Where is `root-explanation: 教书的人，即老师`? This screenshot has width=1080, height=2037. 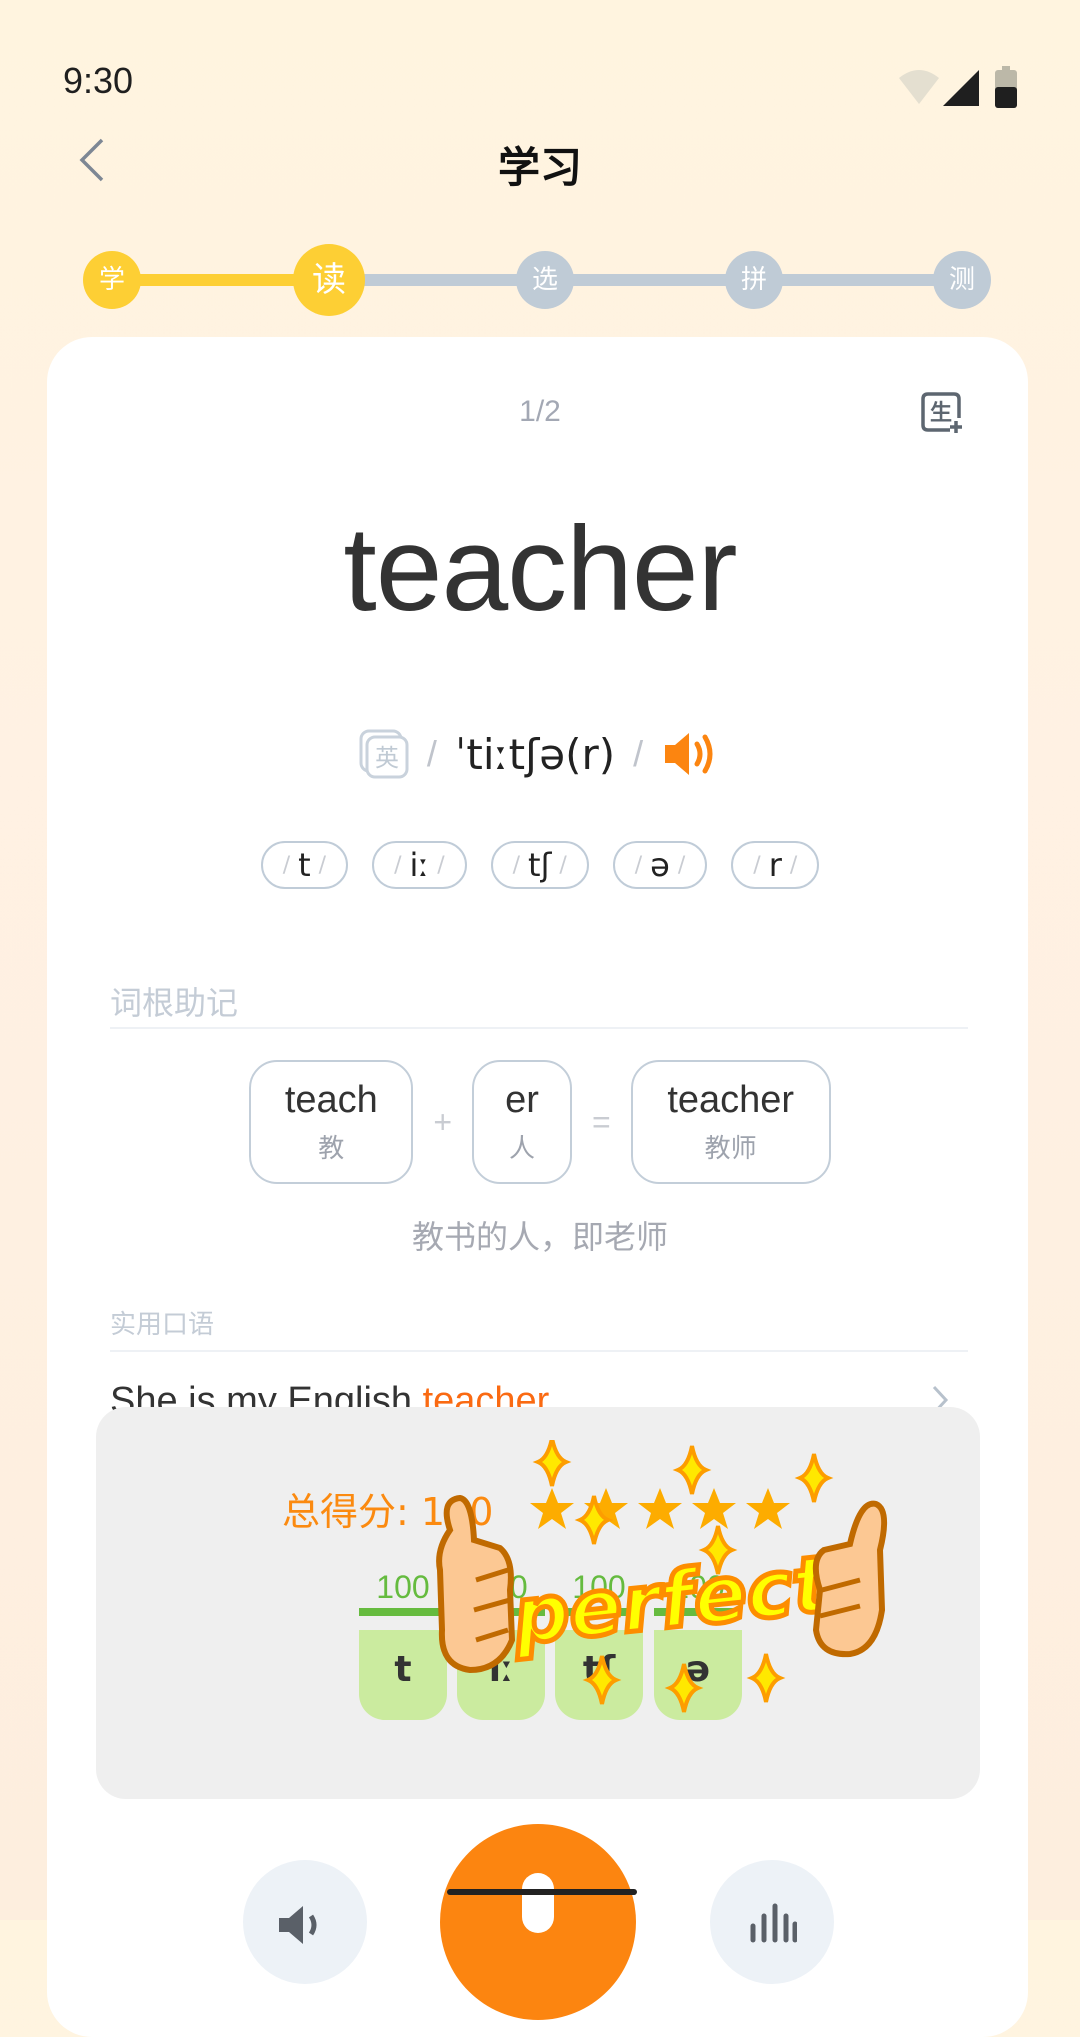
root-explanation: 教书的人，即老师 is located at coordinates (539, 1237).